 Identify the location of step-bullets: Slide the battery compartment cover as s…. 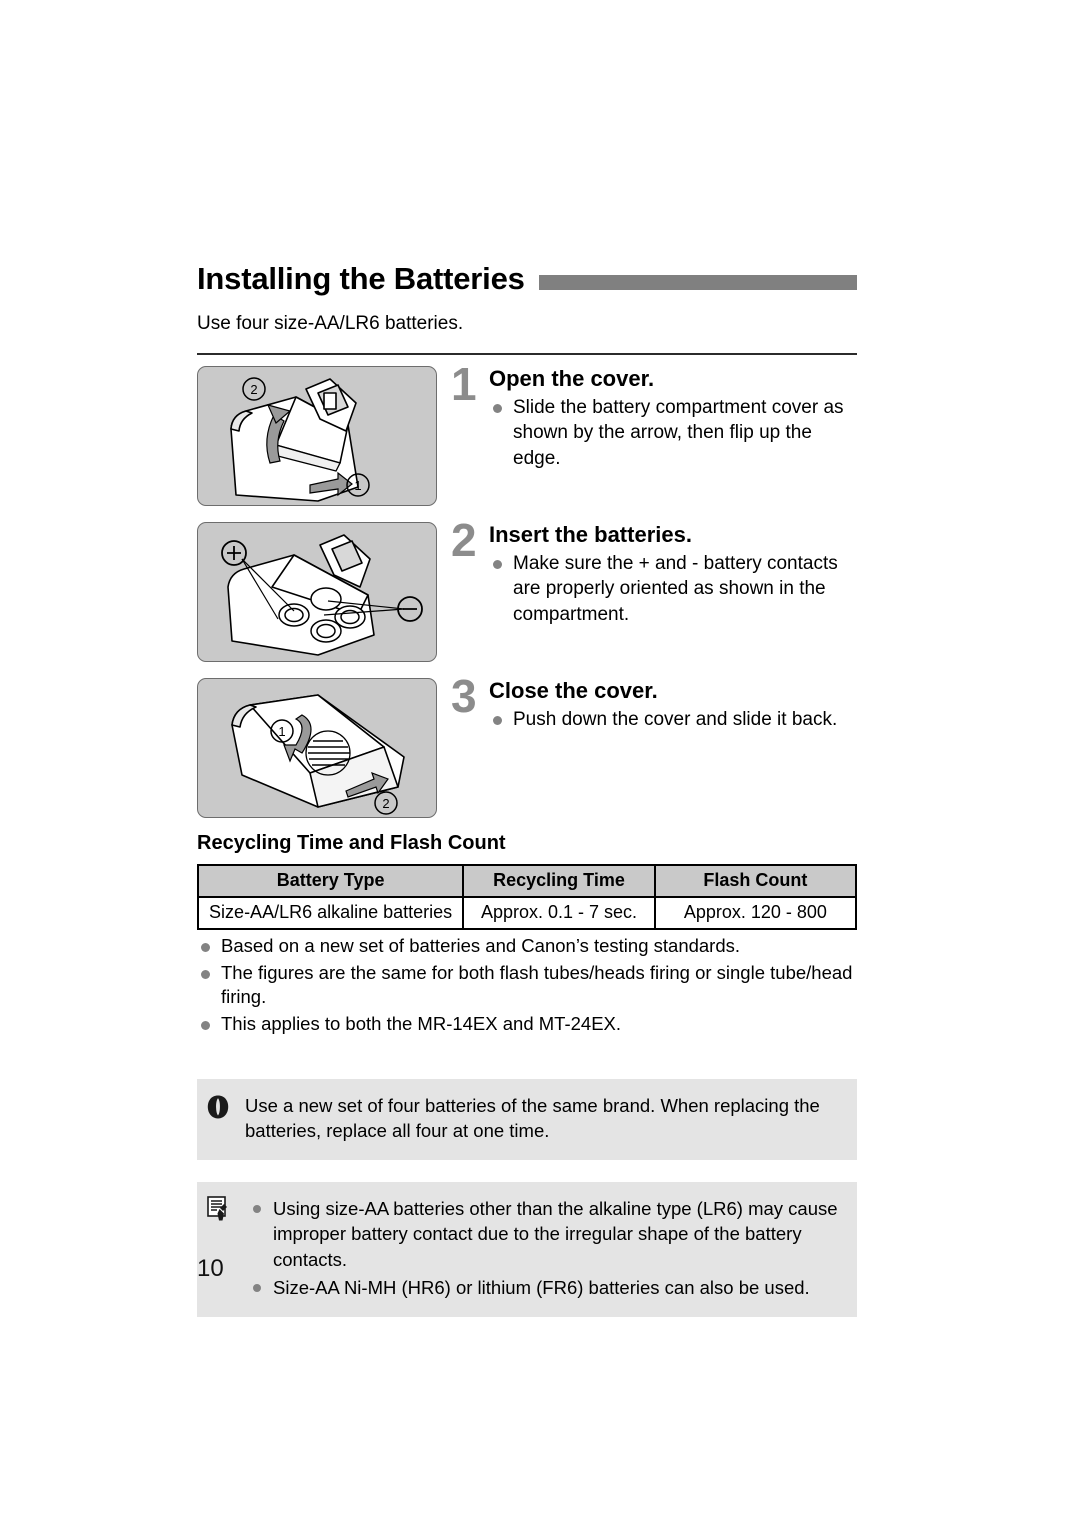
(673, 433).